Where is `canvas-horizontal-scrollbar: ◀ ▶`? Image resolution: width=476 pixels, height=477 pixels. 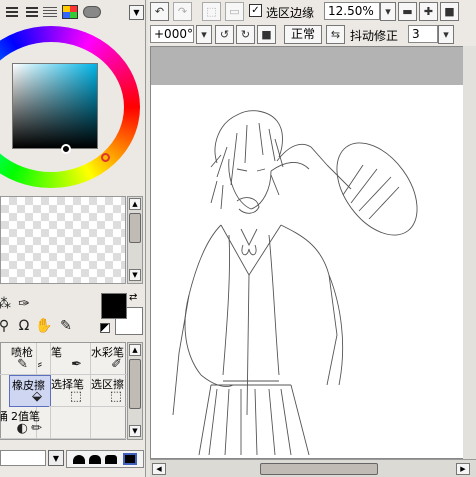
canvas-horizontal-scrollbar: ◀ ▶ is located at coordinates (313, 468).